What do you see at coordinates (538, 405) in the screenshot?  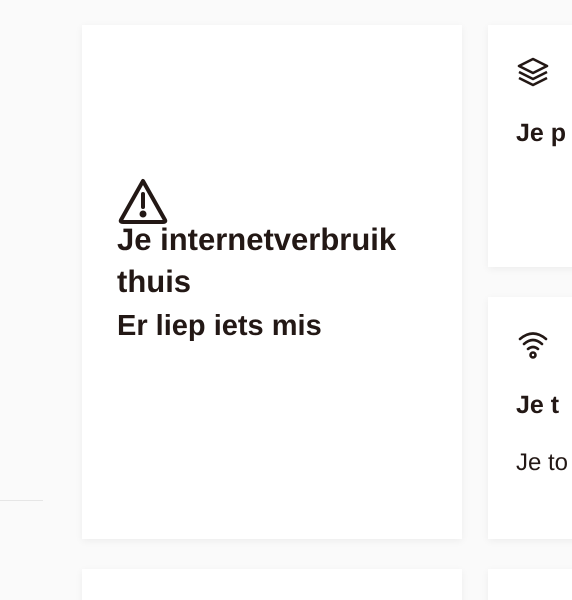 I see `card-title: Je t` at bounding box center [538, 405].